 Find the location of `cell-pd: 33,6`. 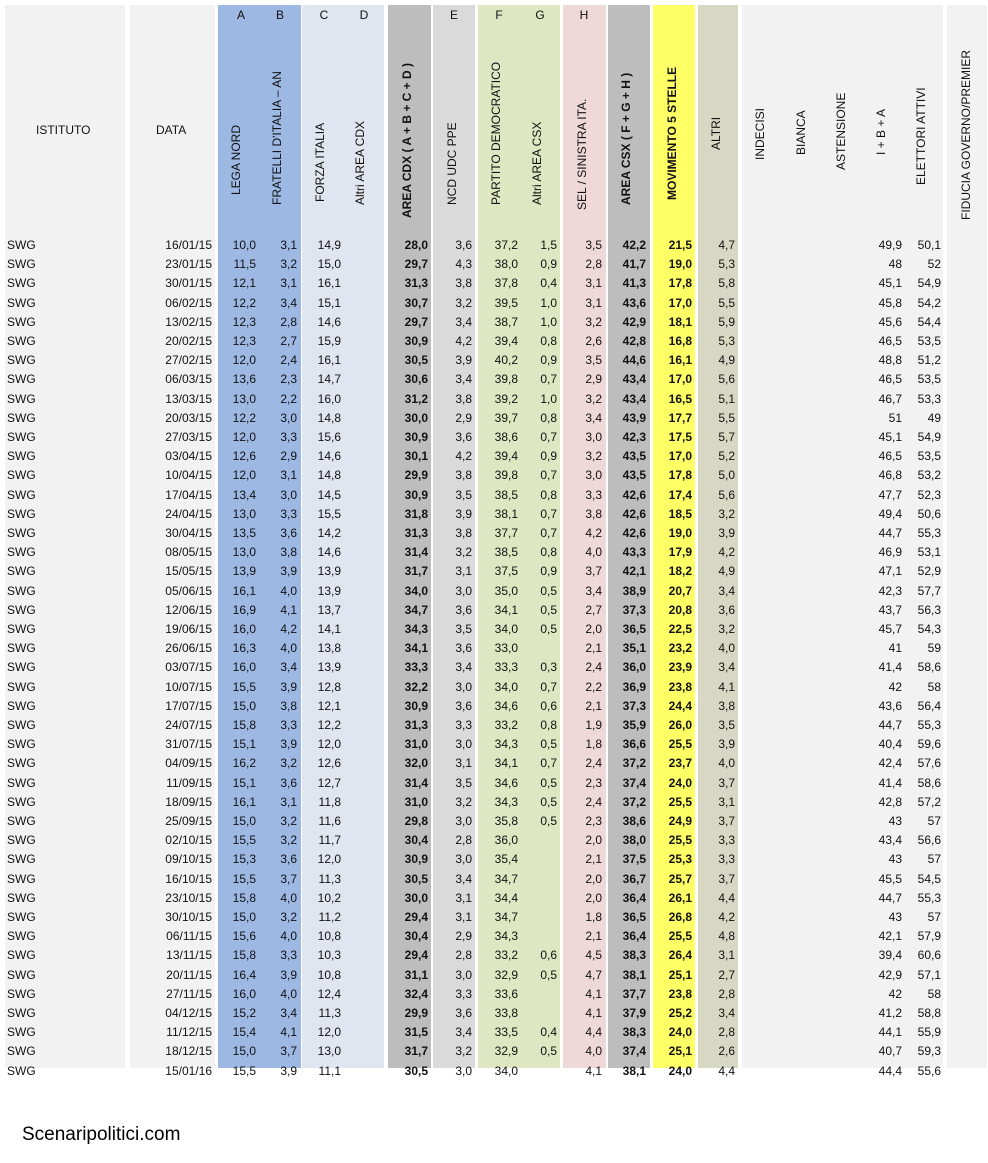

cell-pd: 33,6 is located at coordinates (506, 993).